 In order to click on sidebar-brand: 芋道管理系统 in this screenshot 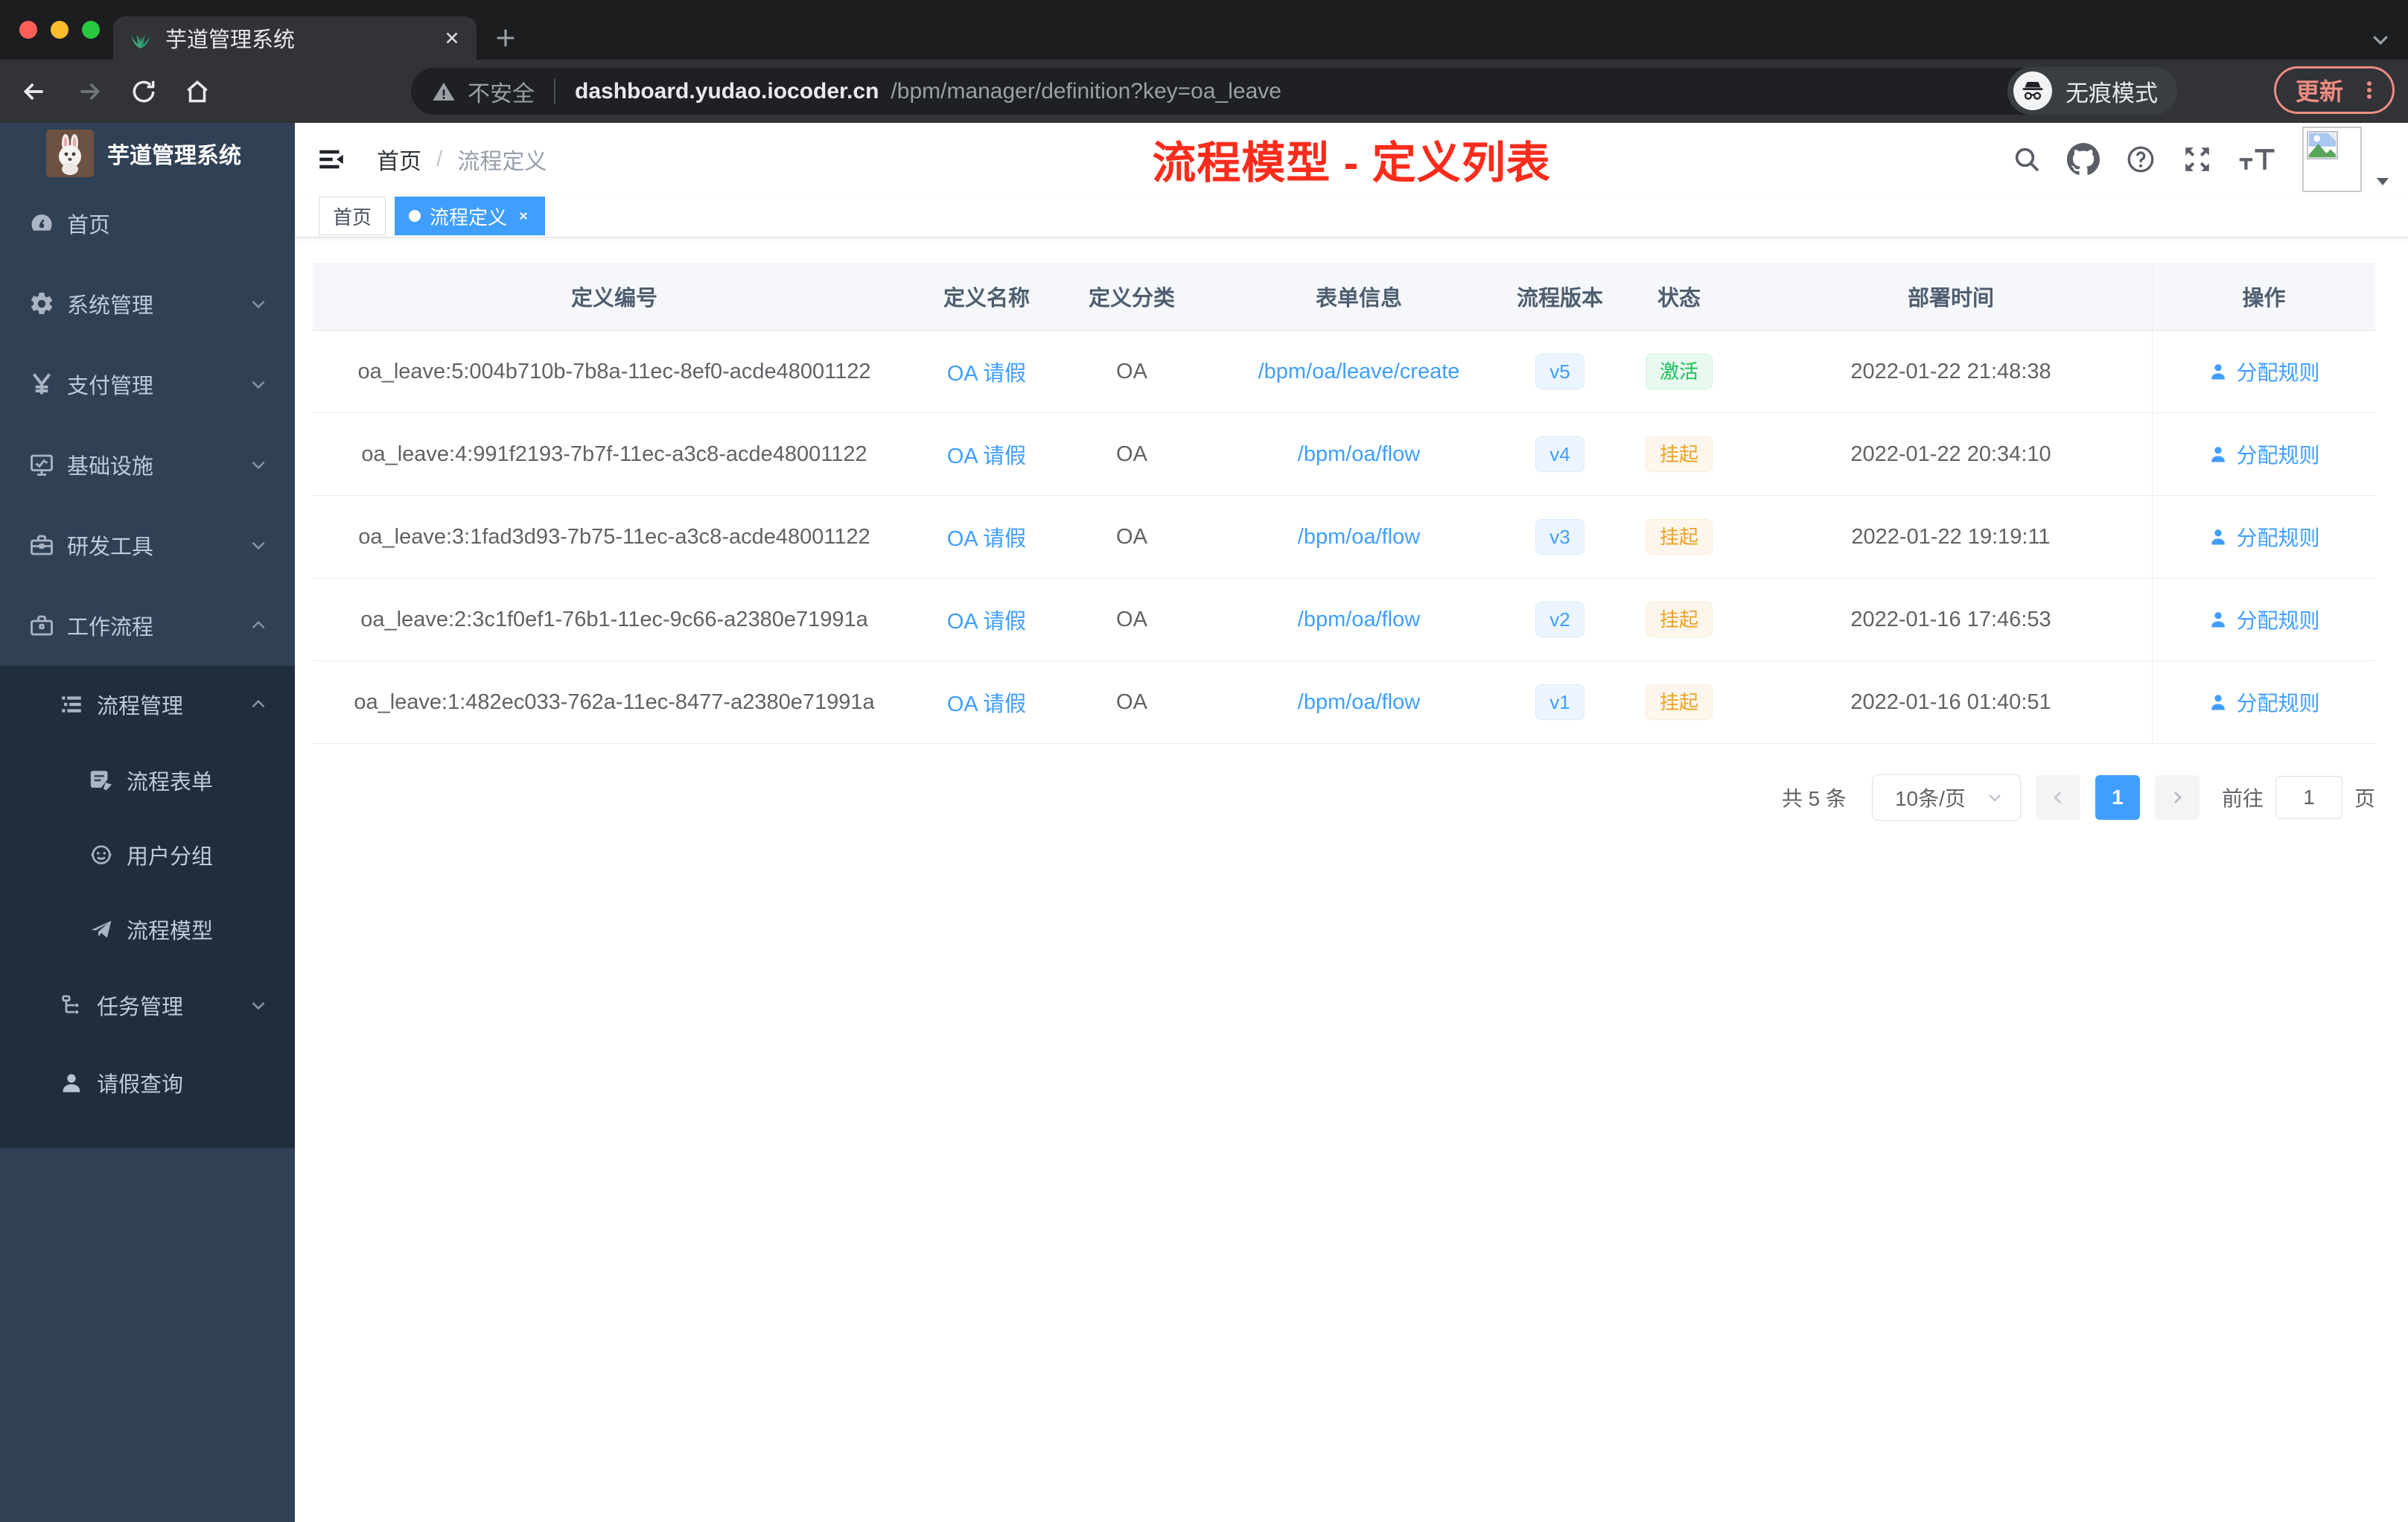, I will do `click(147, 153)`.